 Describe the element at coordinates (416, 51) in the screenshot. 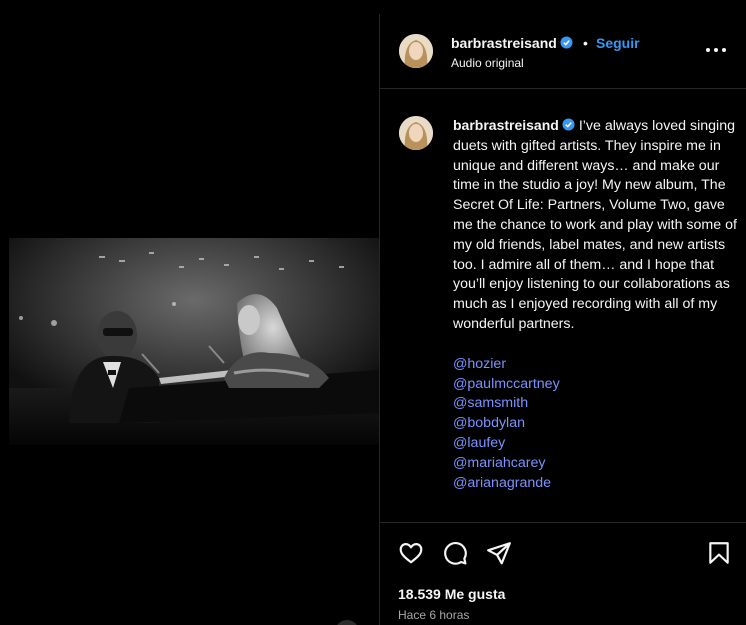

I see `author-avatar` at that location.